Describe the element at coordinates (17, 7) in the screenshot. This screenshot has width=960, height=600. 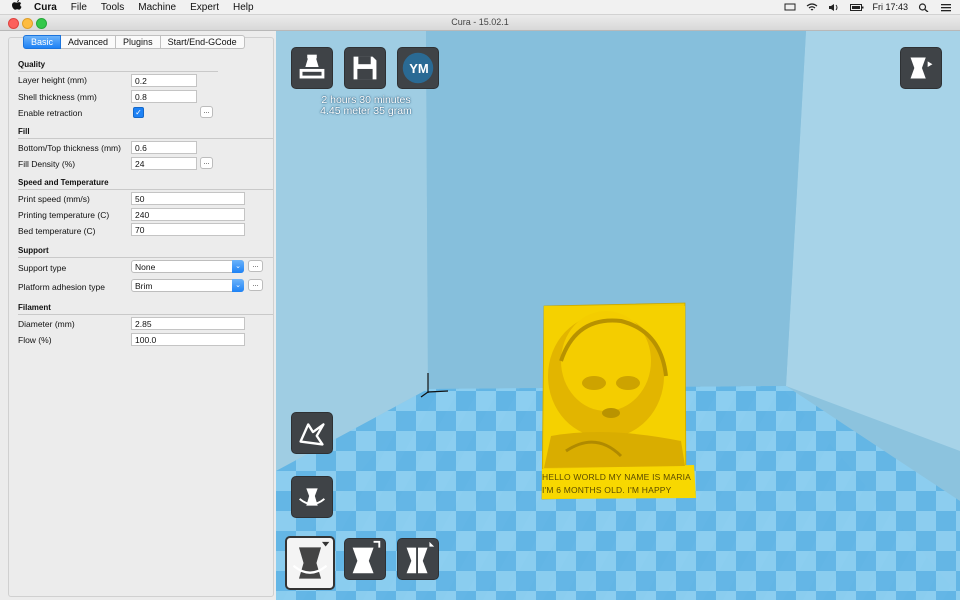
I see `apple-icon` at that location.